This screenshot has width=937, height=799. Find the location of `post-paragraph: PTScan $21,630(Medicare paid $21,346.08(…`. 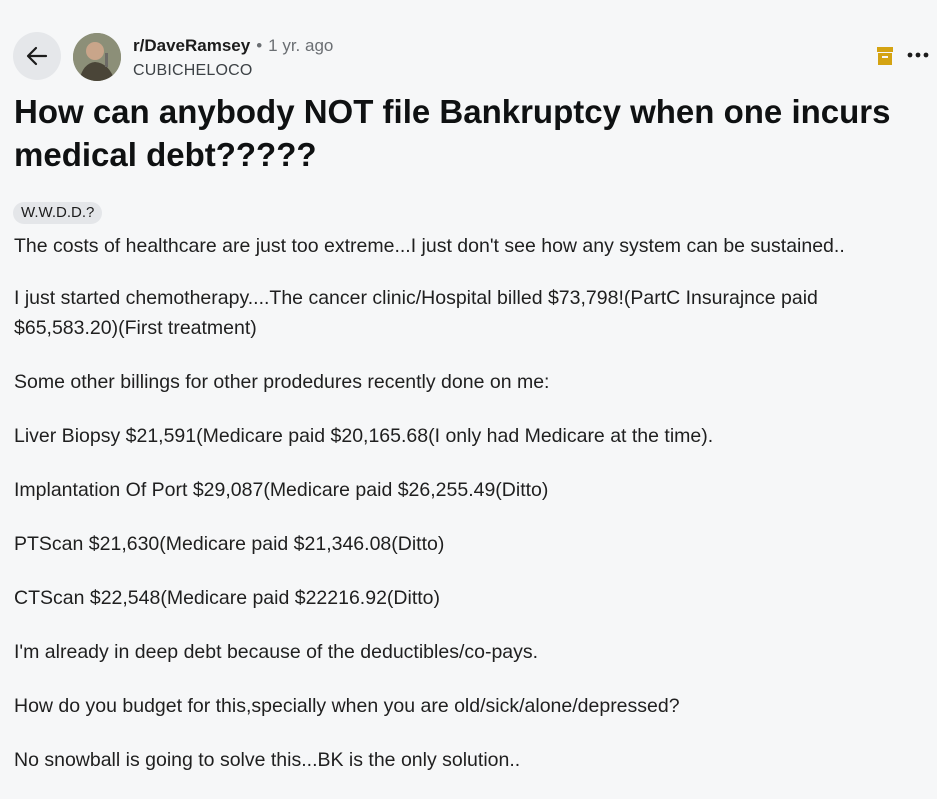

post-paragraph: PTScan $21,630(Medicare paid $21,346.08(… is located at coordinates (229, 544).